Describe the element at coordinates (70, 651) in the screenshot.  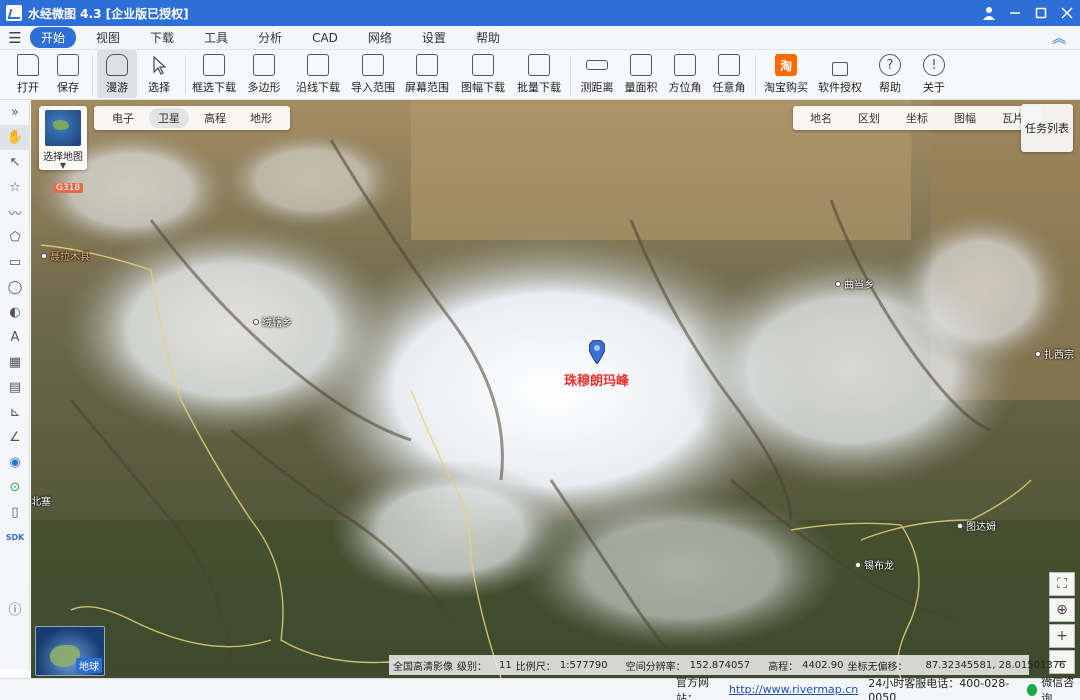
I see `globe-view-button: 地球` at that location.